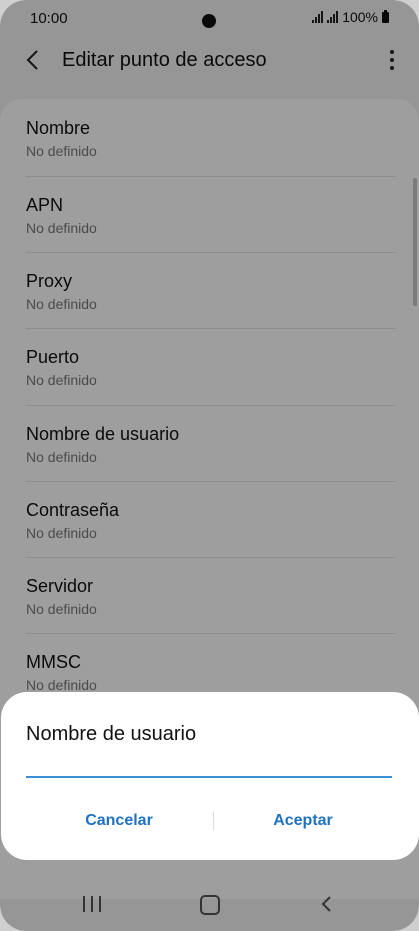 The width and height of the screenshot is (419, 931). What do you see at coordinates (119, 821) in the screenshot?
I see `cancel-button: Cancelar` at bounding box center [119, 821].